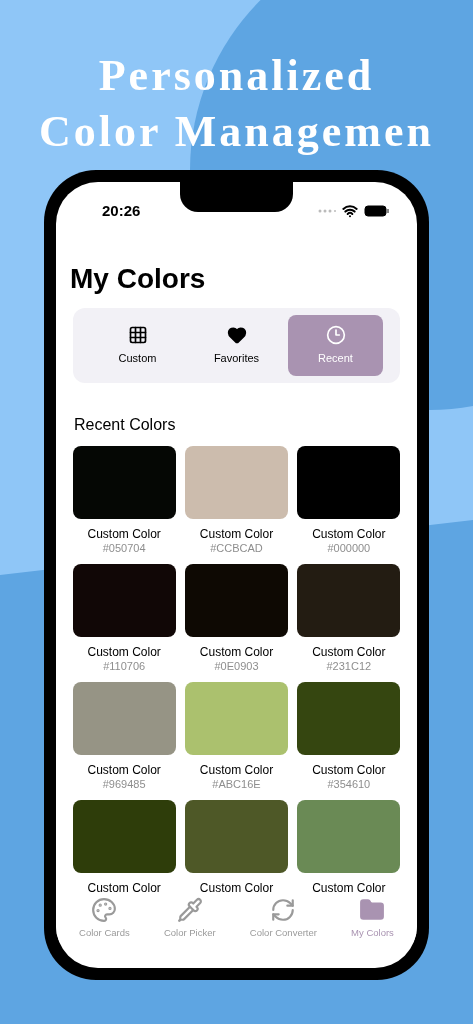 The height and width of the screenshot is (1024, 473). I want to click on palette-icon, so click(104, 910).